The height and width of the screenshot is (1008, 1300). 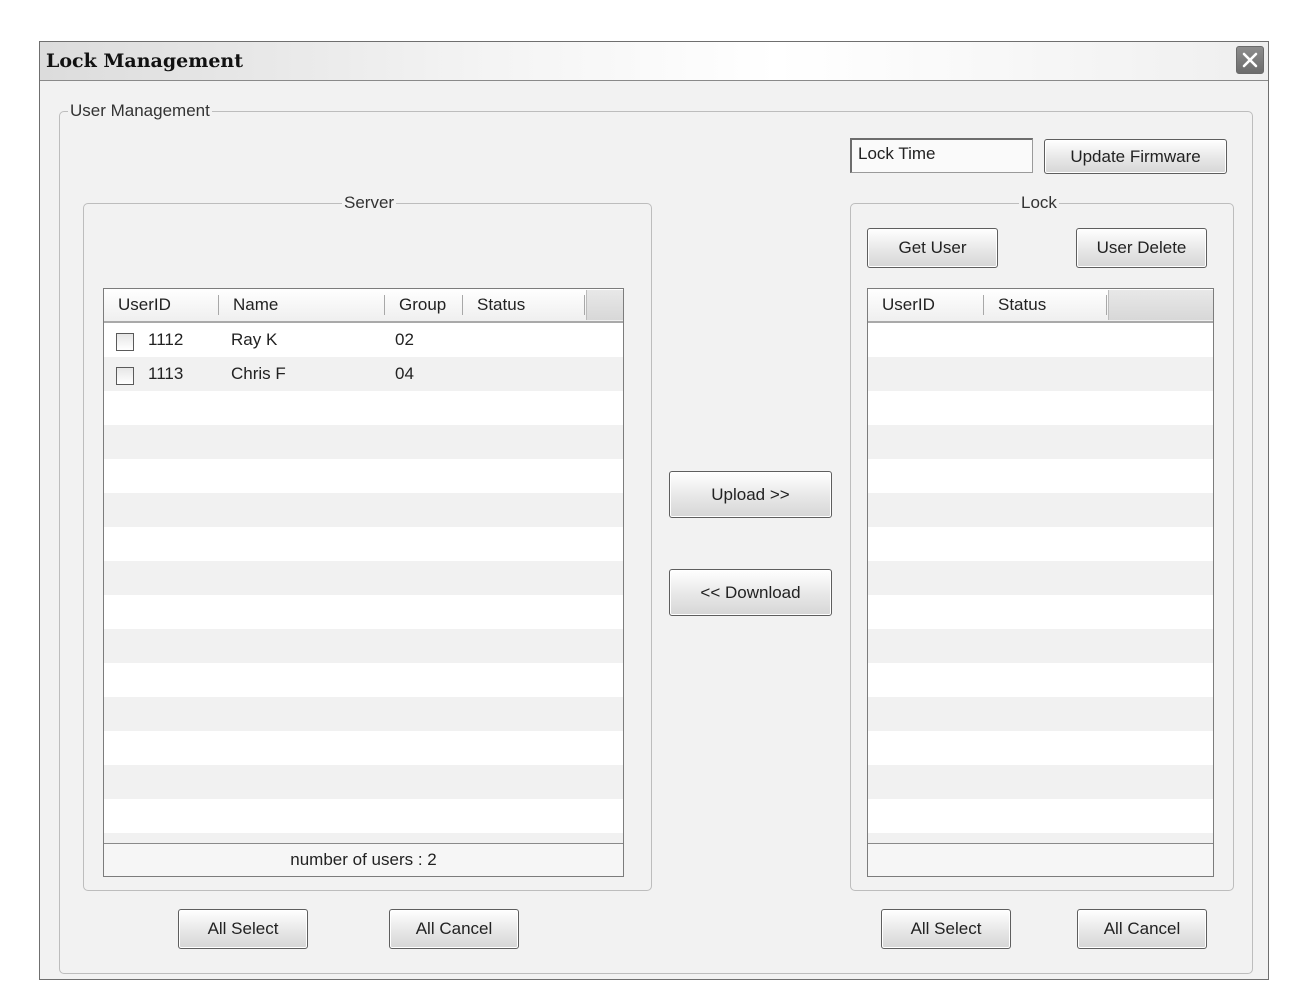 I want to click on user-management-legend: User Management, so click(x=140, y=110).